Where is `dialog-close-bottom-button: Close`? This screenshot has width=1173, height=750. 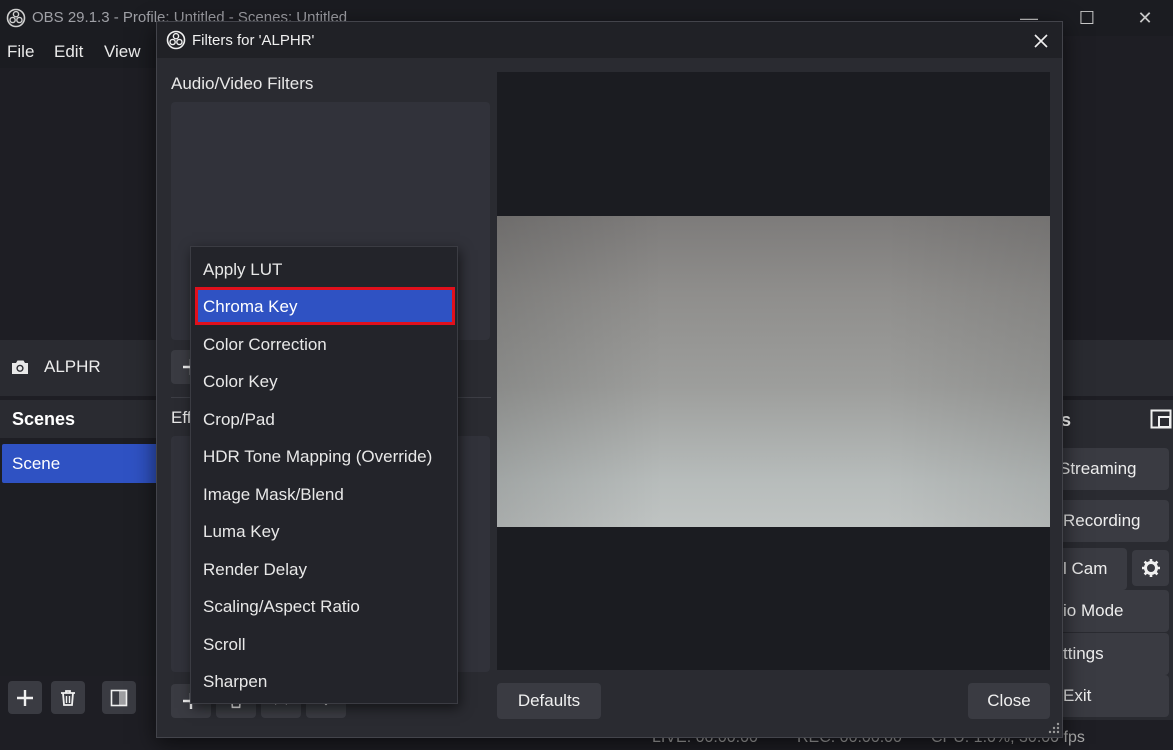
dialog-close-bottom-button: Close is located at coordinates (1009, 701).